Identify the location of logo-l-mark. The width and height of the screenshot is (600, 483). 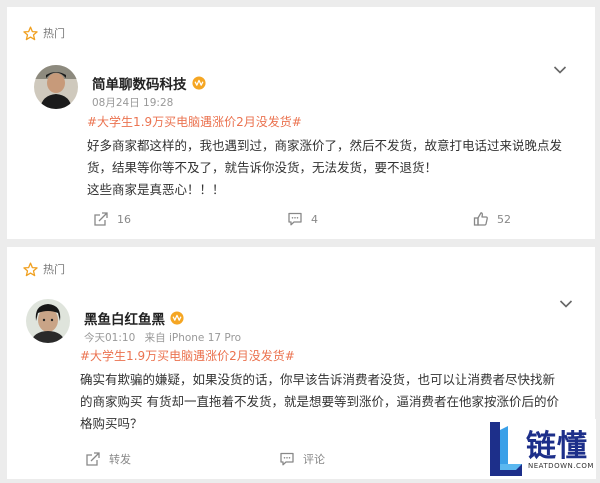
(506, 449).